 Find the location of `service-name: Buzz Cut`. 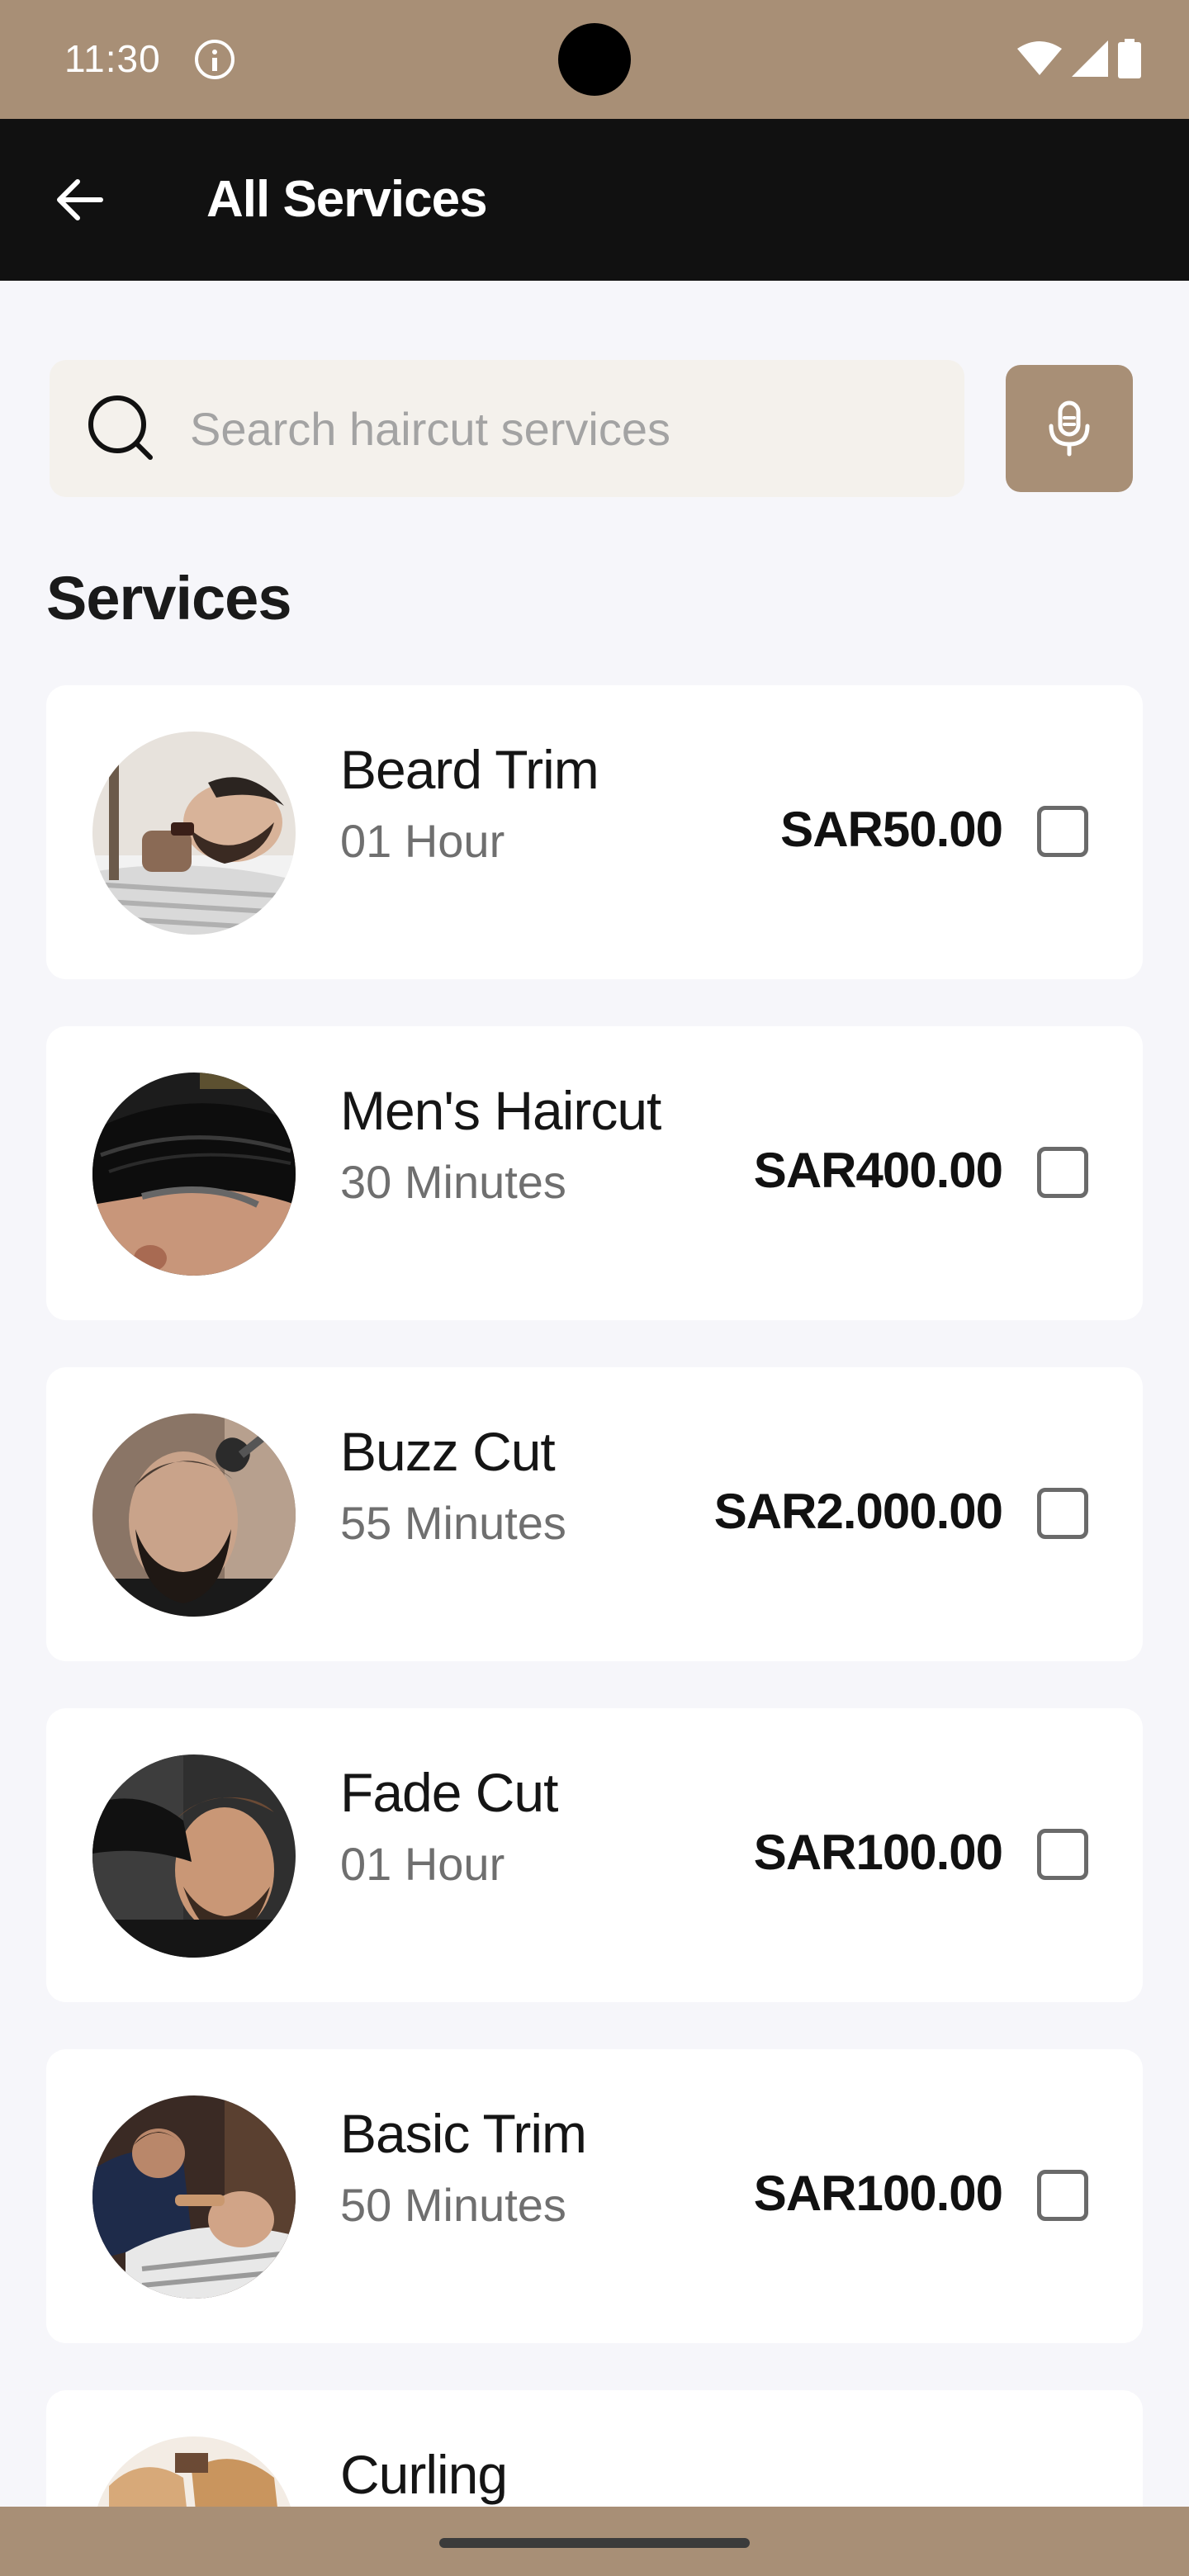

service-name: Buzz Cut is located at coordinates (448, 1451).